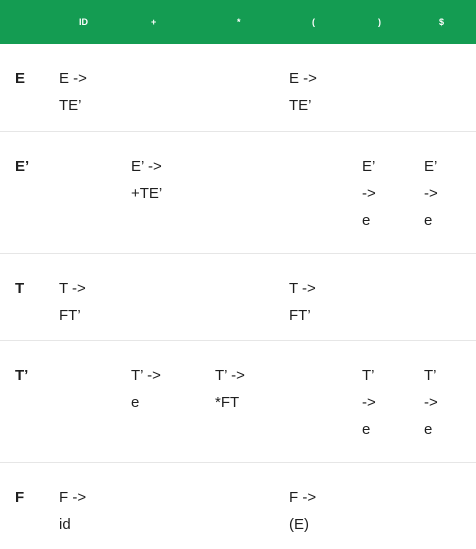 The height and width of the screenshot is (549, 476). What do you see at coordinates (299, 524) in the screenshot?
I see `production-text: (E)` at bounding box center [299, 524].